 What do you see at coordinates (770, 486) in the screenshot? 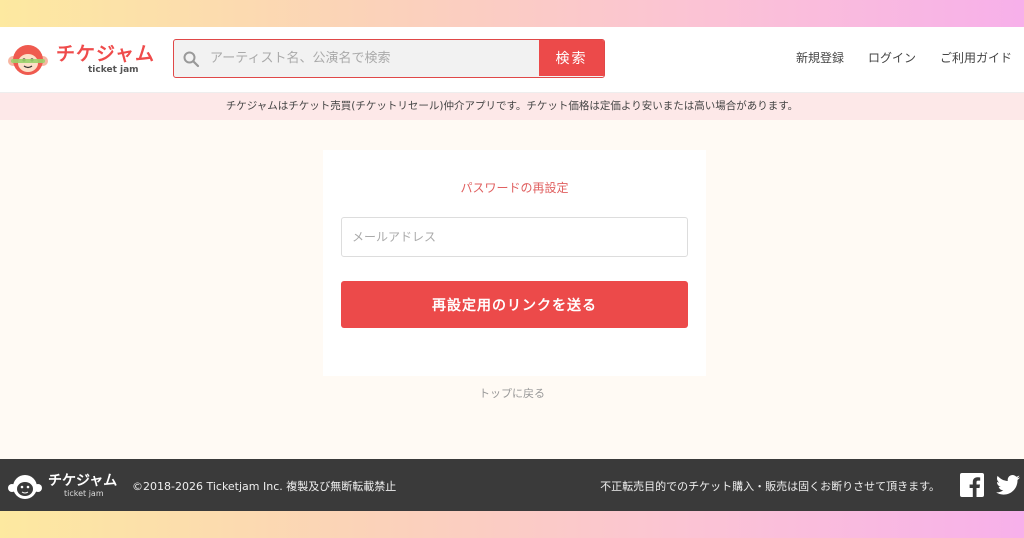
I see `footer-notice: 不正転売目的でのチケット購入・販売は固くお断りさせて頂きます。` at bounding box center [770, 486].